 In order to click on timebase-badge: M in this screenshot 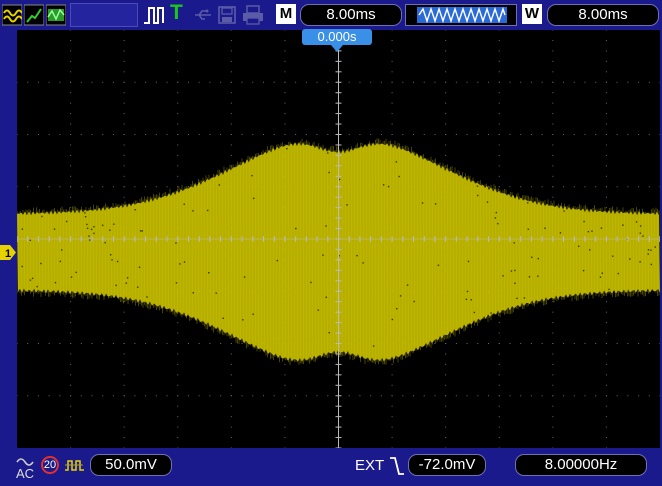, I will do `click(286, 14)`.